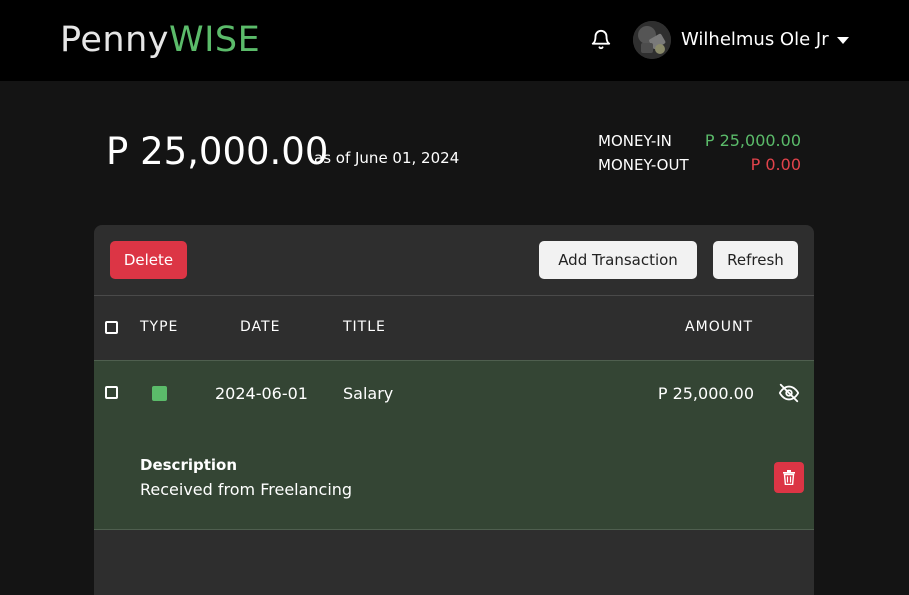  Describe the element at coordinates (260, 327) in the screenshot. I see `header-date: DATE` at that location.